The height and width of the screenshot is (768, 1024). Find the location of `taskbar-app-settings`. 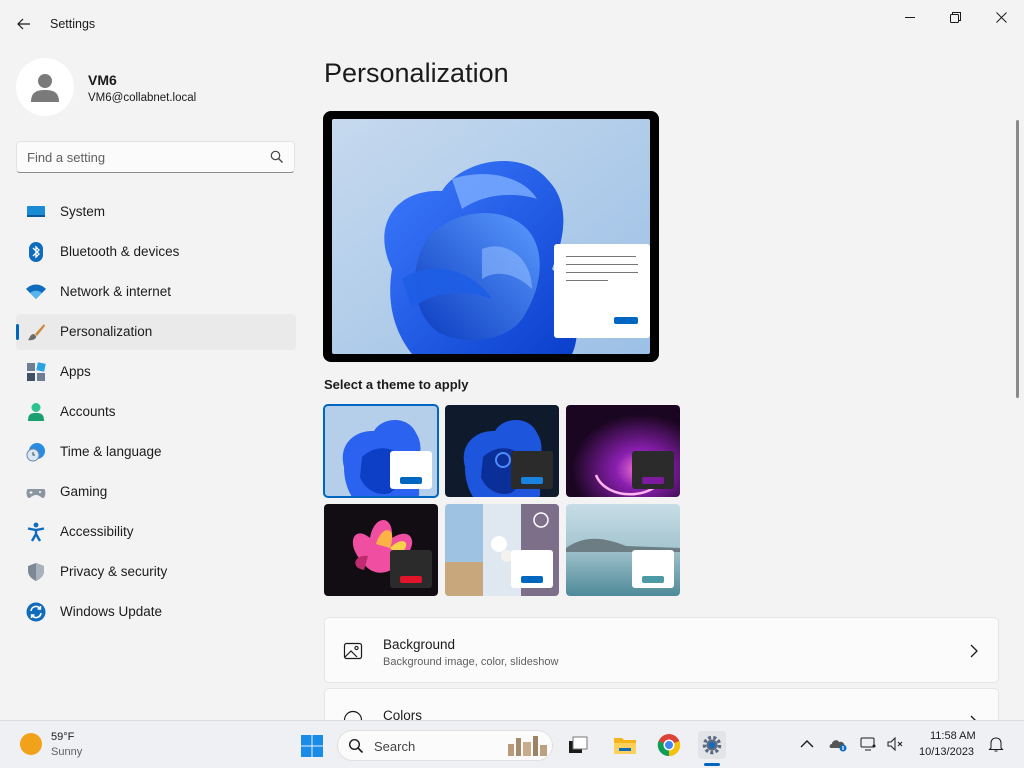

taskbar-app-settings is located at coordinates (712, 745).